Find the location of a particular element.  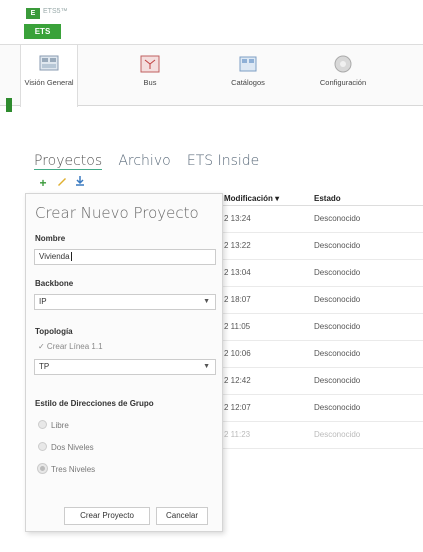

table-row: 2 10:06 Desconocido is located at coordinates (318, 354).